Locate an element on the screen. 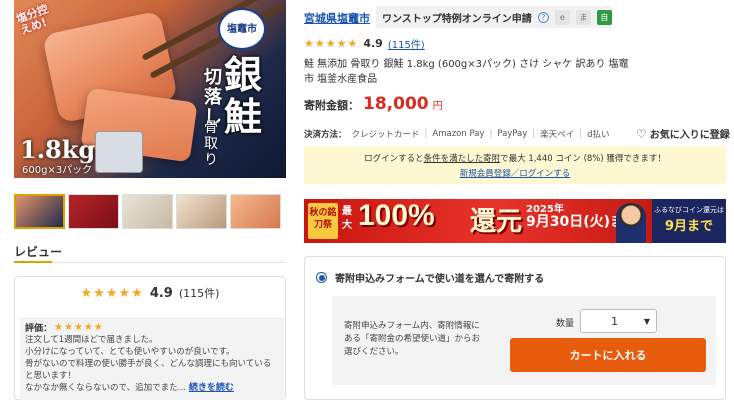 Image resolution: width=734 pixels, height=400 pixels. image-subtitle: 切落し is located at coordinates (213, 97).